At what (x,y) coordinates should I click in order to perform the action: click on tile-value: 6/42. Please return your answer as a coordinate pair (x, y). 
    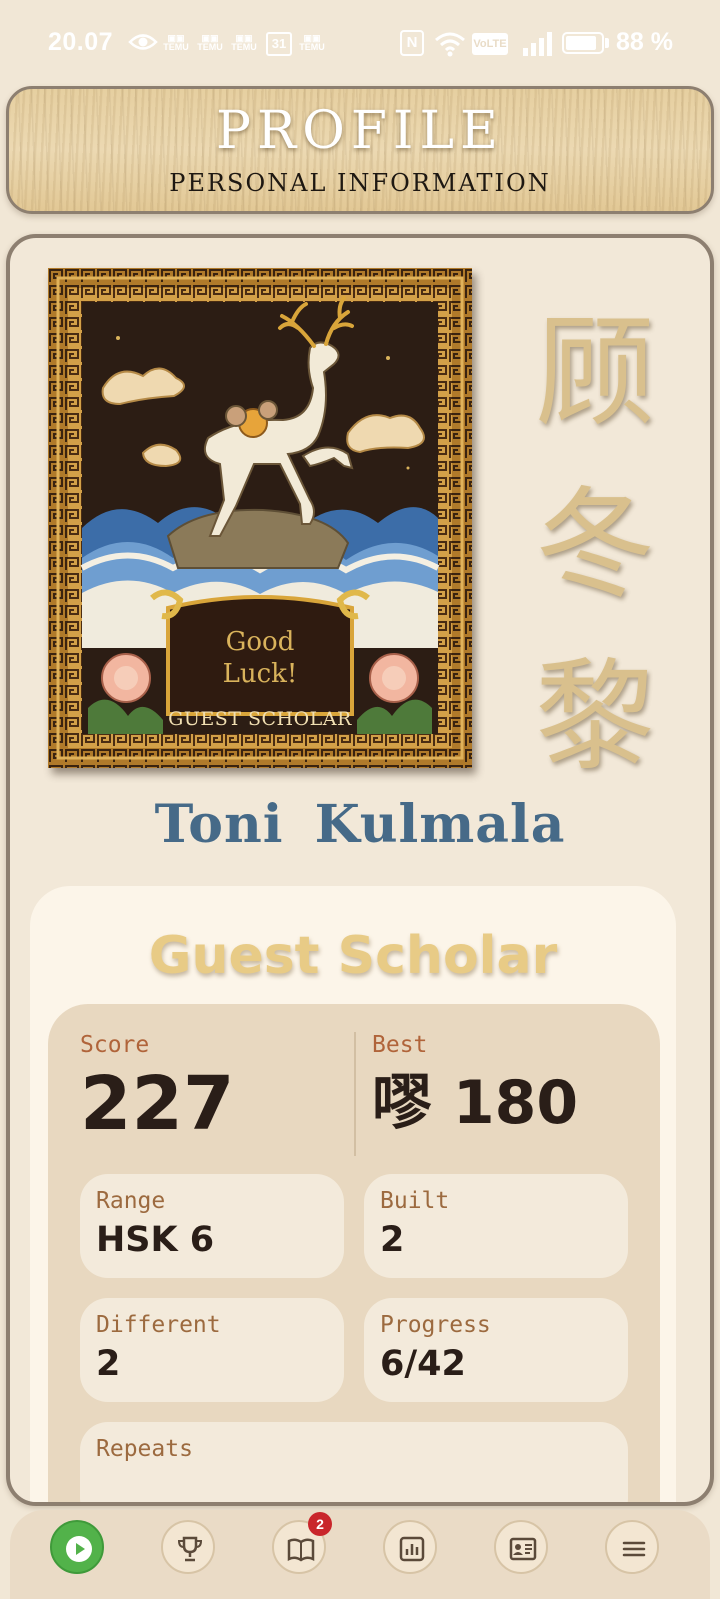
    Looking at the image, I should click on (423, 1364).